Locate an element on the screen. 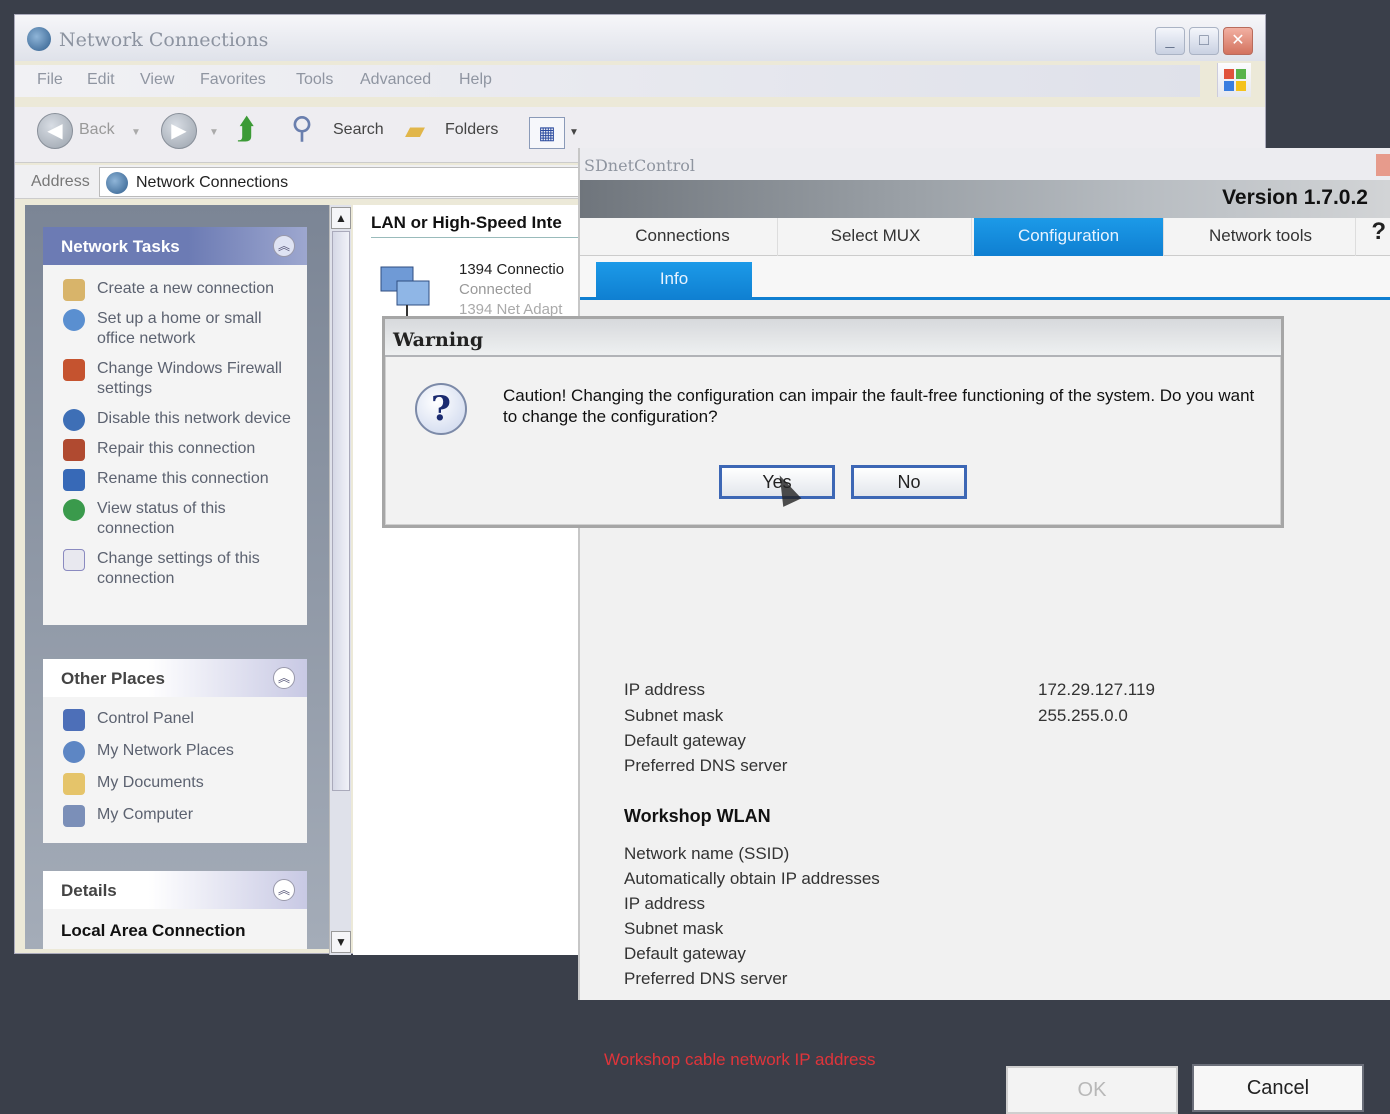  task-setup-home-network: Set up a home or small office network is located at coordinates (175, 328).